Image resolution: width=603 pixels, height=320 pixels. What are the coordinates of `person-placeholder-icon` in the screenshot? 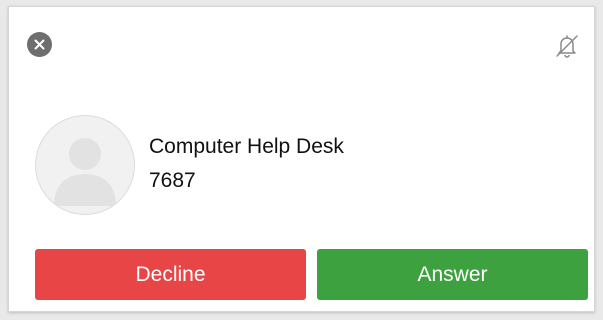 It's located at (85, 172).